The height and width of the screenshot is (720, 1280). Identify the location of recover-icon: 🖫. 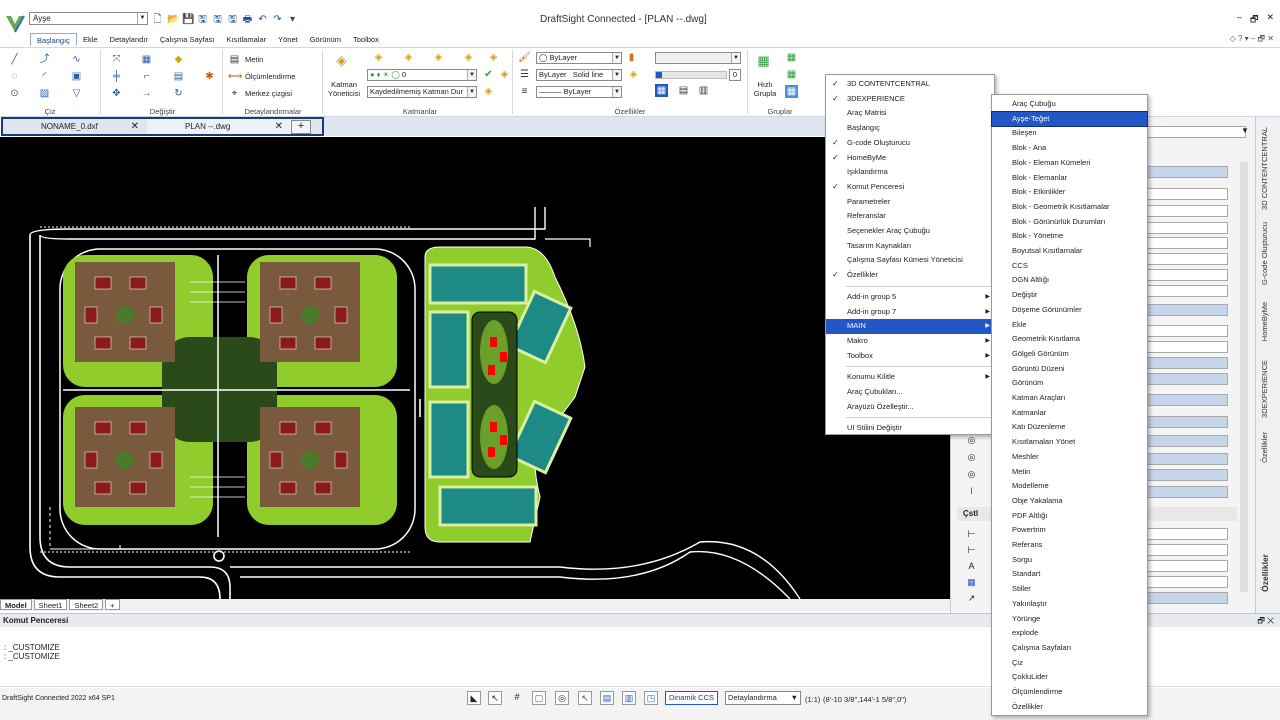
(232, 19).